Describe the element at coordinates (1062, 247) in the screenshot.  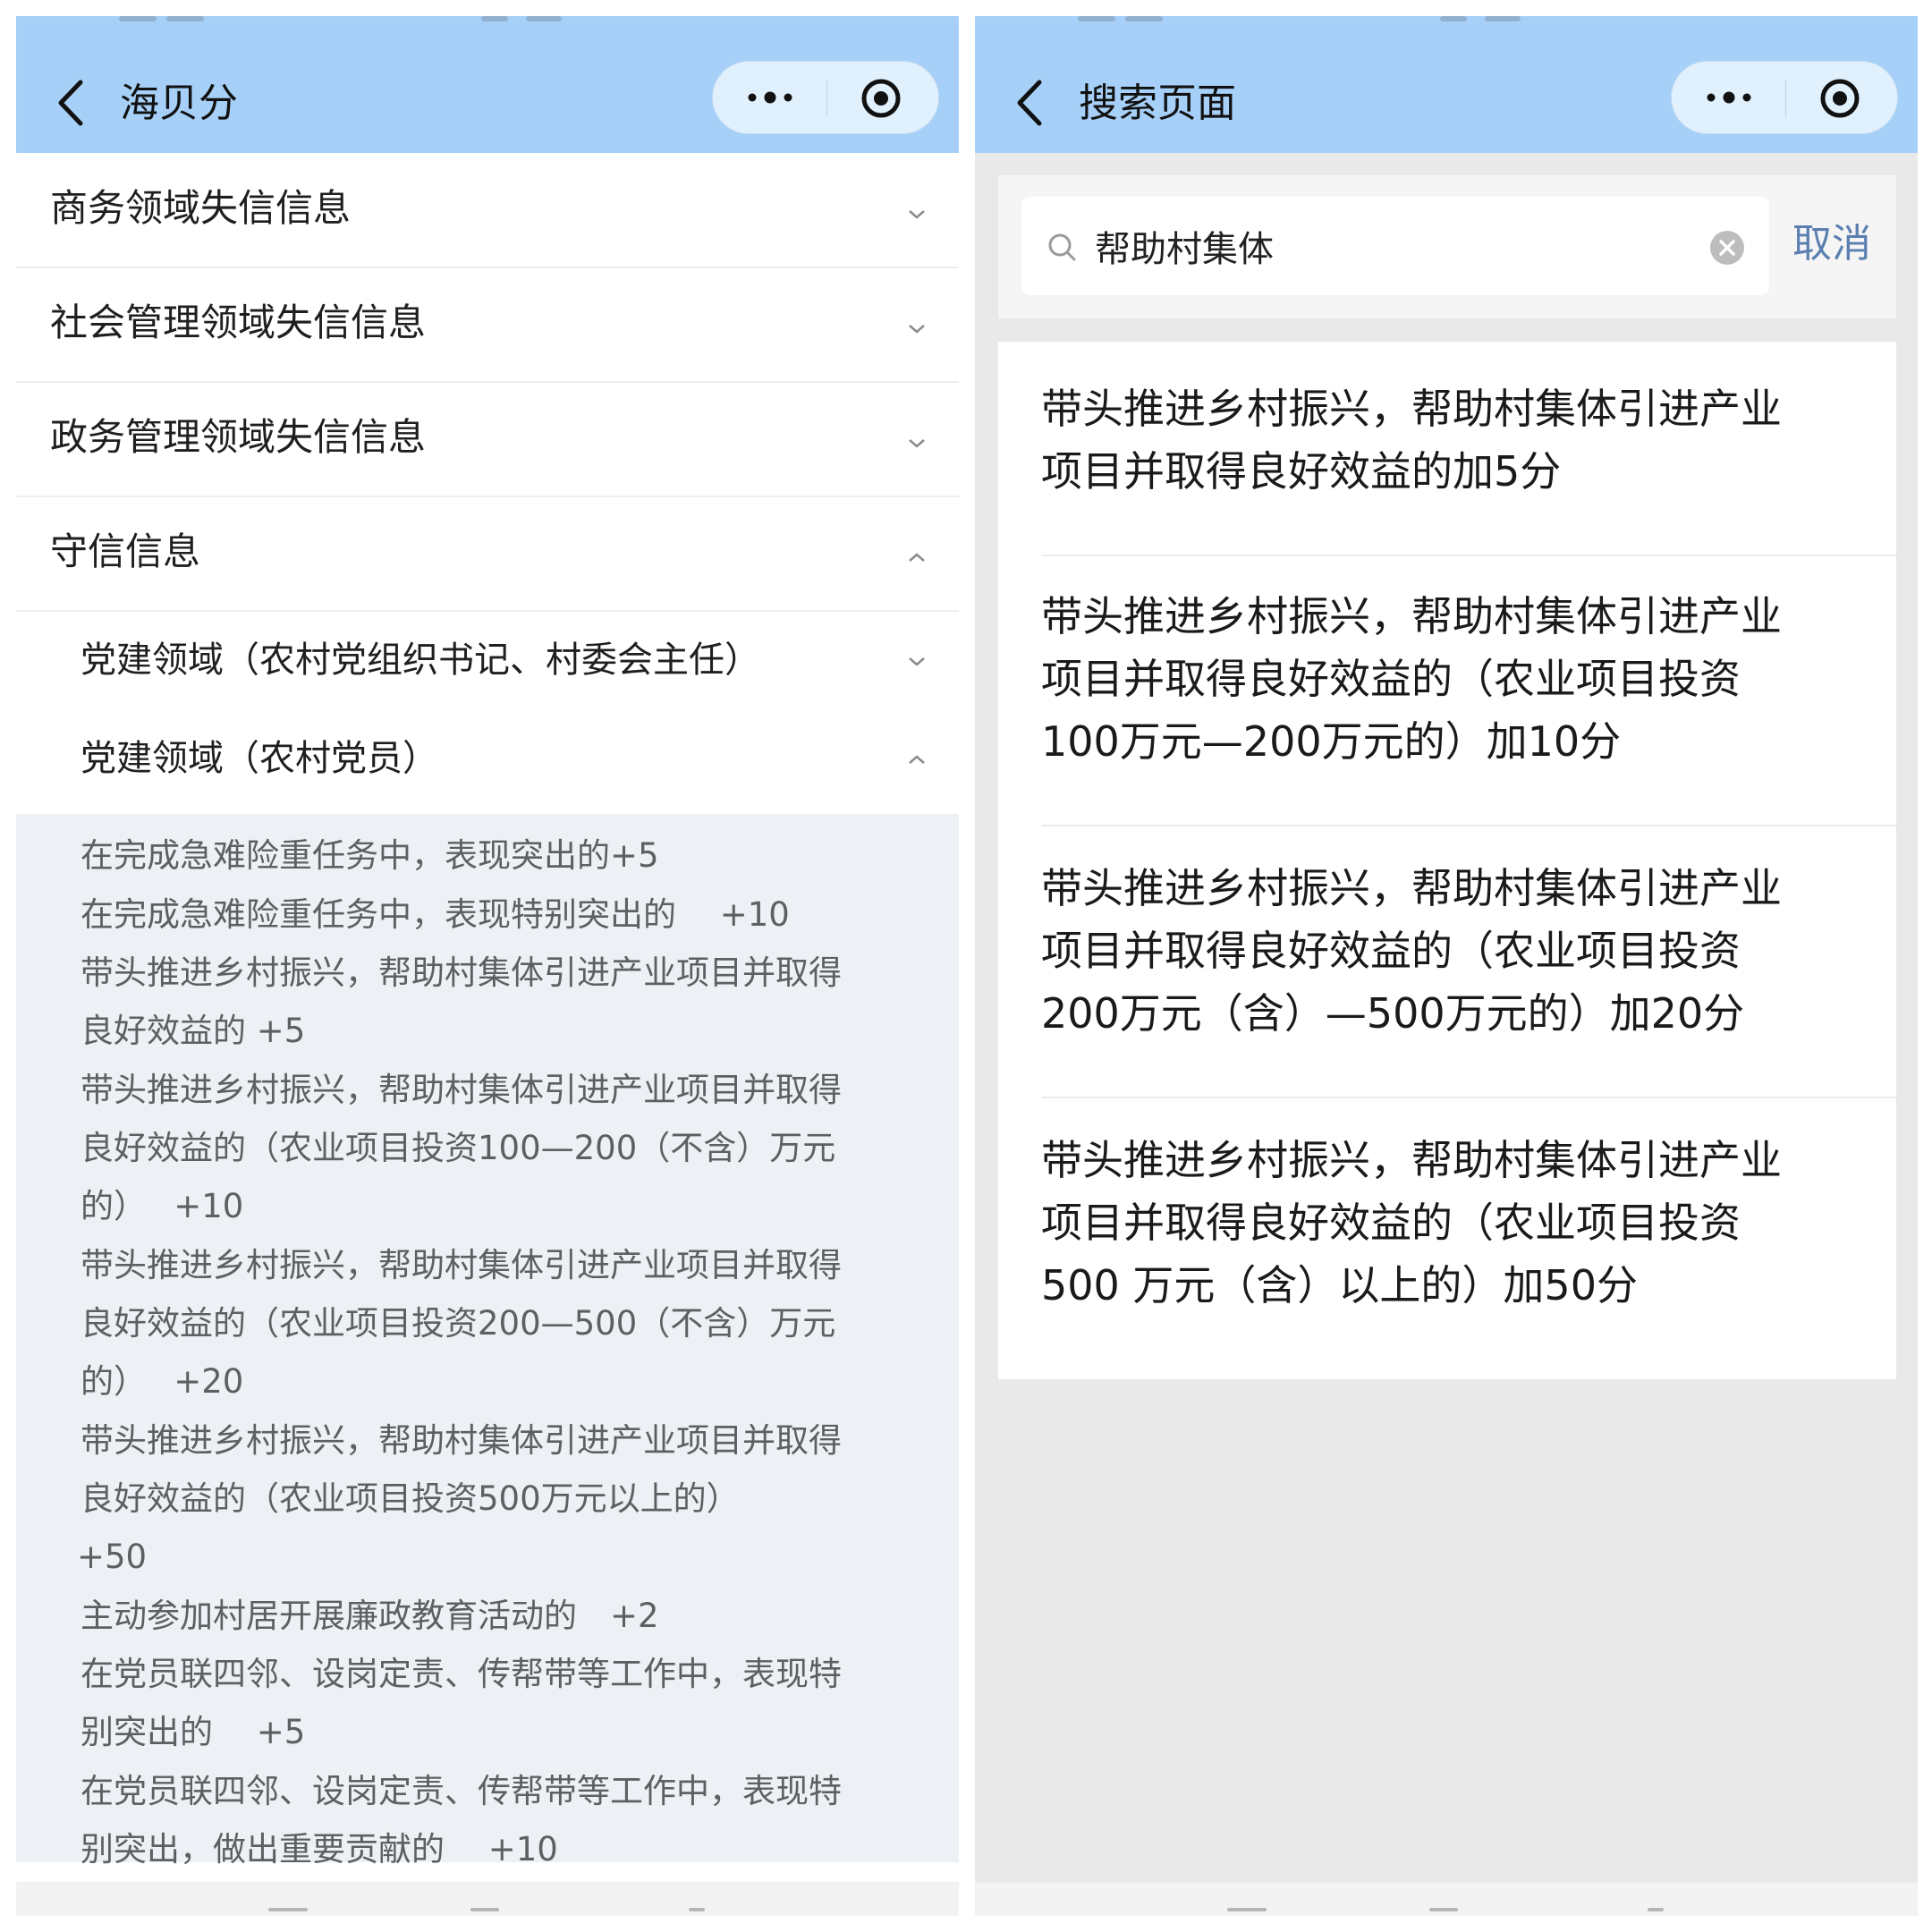
I see `search-icon` at that location.